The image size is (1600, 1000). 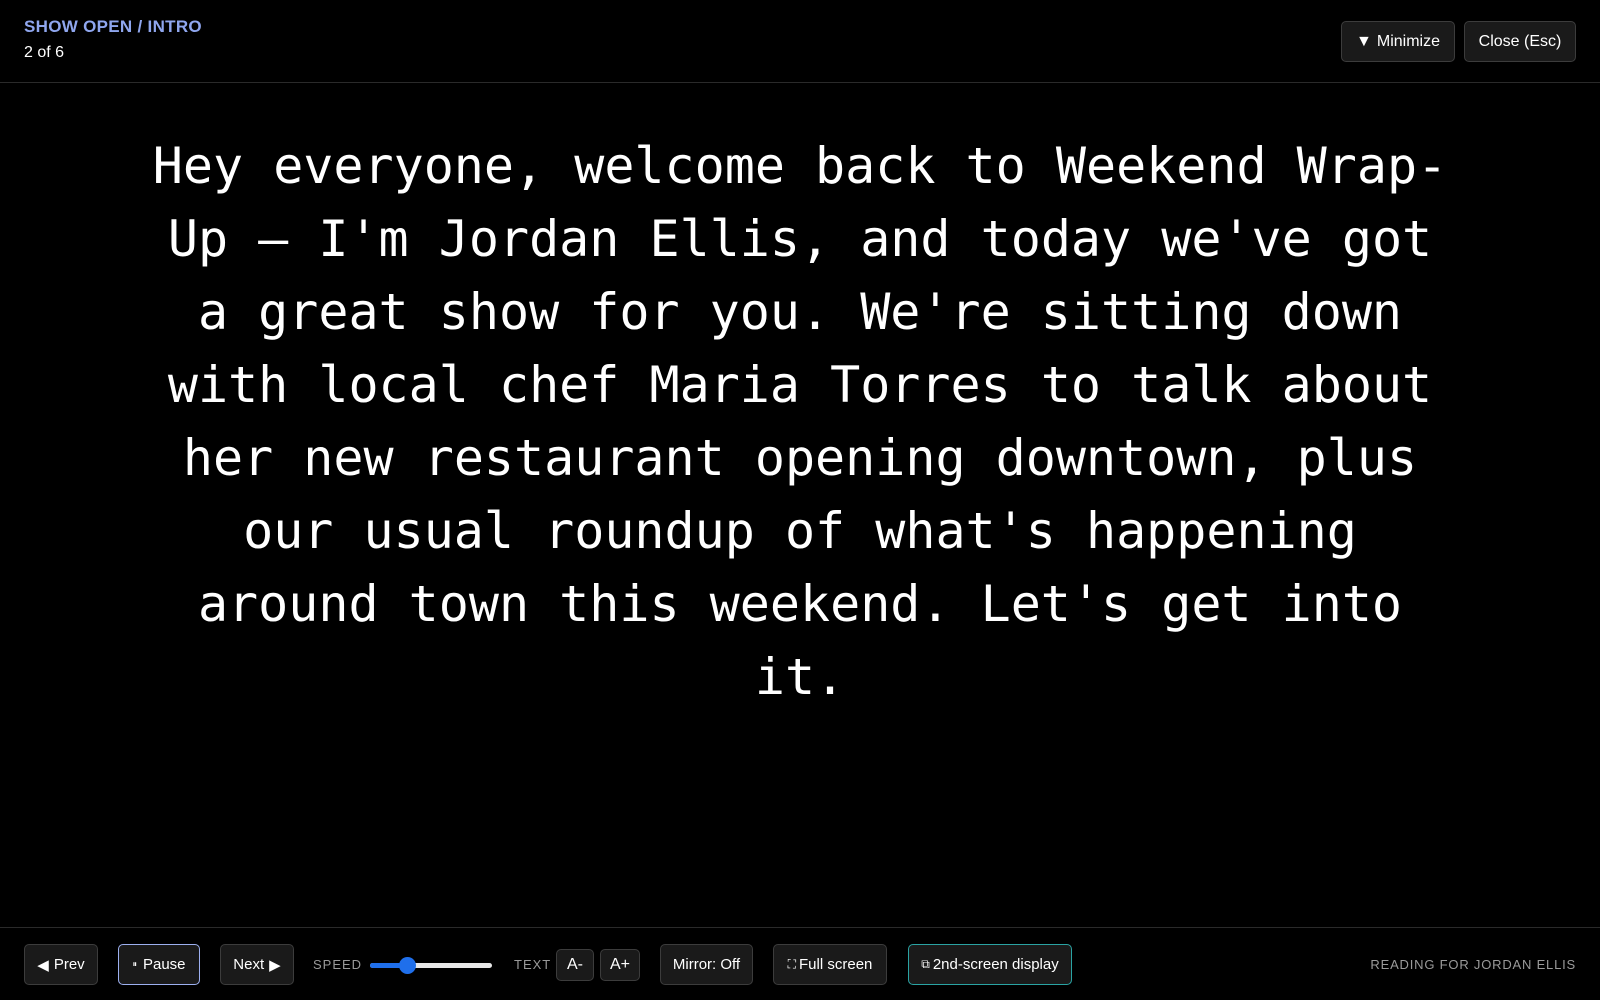 What do you see at coordinates (533, 964) in the screenshot?
I see `text-size-label: TEXT` at bounding box center [533, 964].